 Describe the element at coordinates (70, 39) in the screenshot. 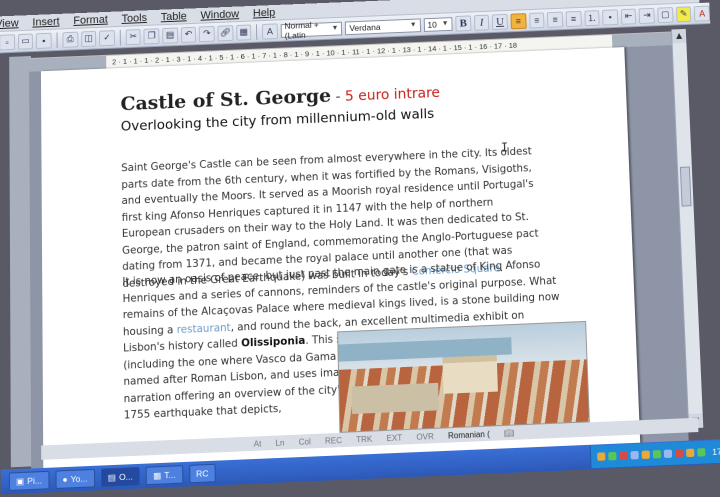

I see `print-icon: ⎙` at that location.